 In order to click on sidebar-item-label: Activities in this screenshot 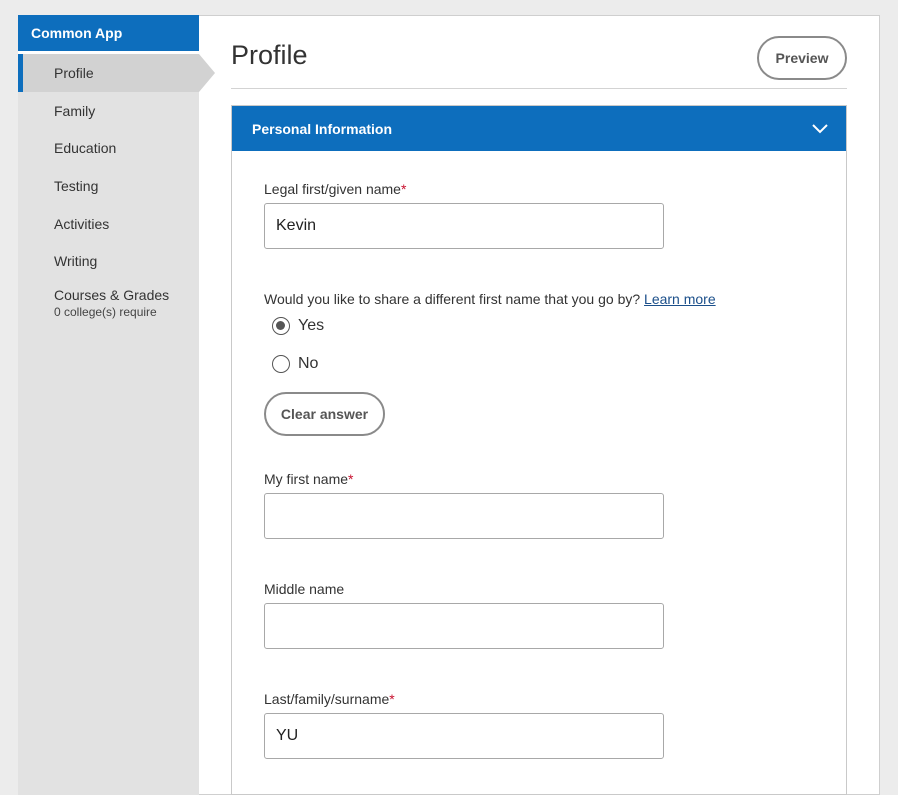, I will do `click(82, 223)`.